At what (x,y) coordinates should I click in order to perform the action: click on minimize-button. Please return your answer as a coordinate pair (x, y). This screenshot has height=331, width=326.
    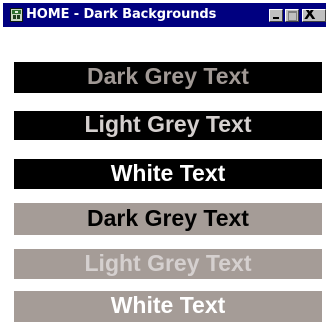
    Looking at the image, I should click on (276, 15).